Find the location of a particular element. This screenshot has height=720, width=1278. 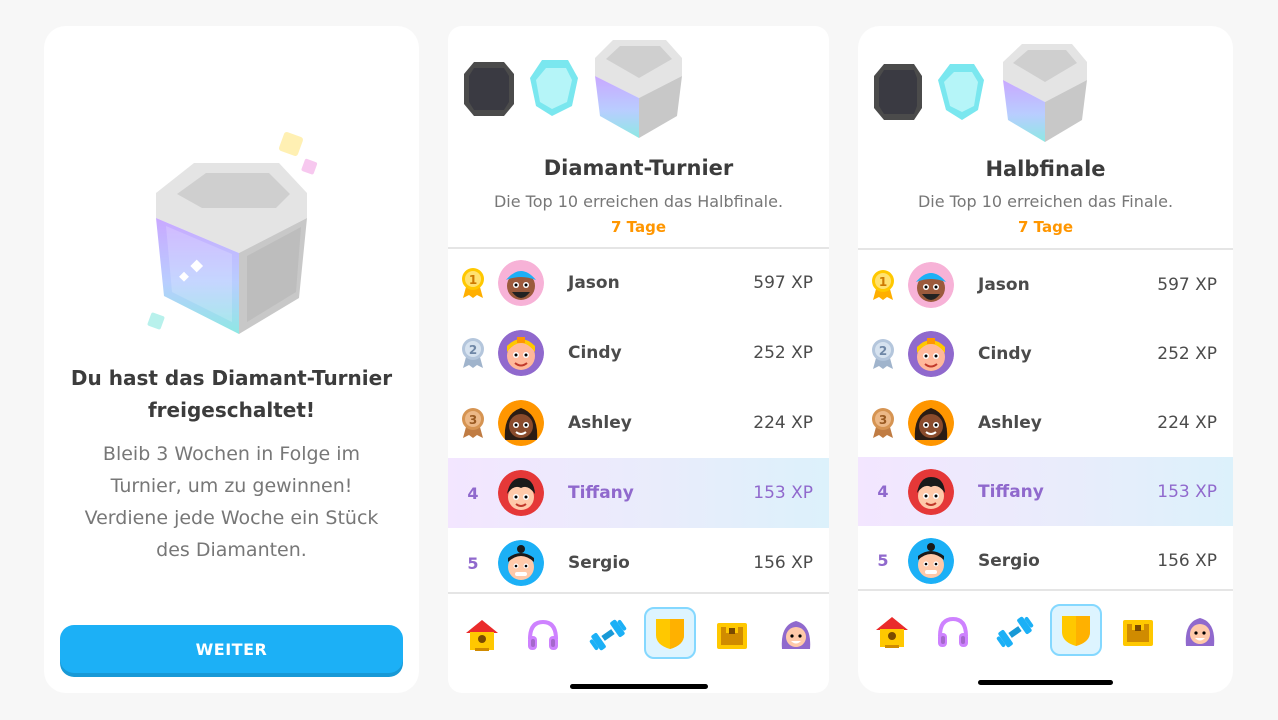

unlock-body-line: Verdiene jede Woche ein Stück is located at coordinates (231, 518).